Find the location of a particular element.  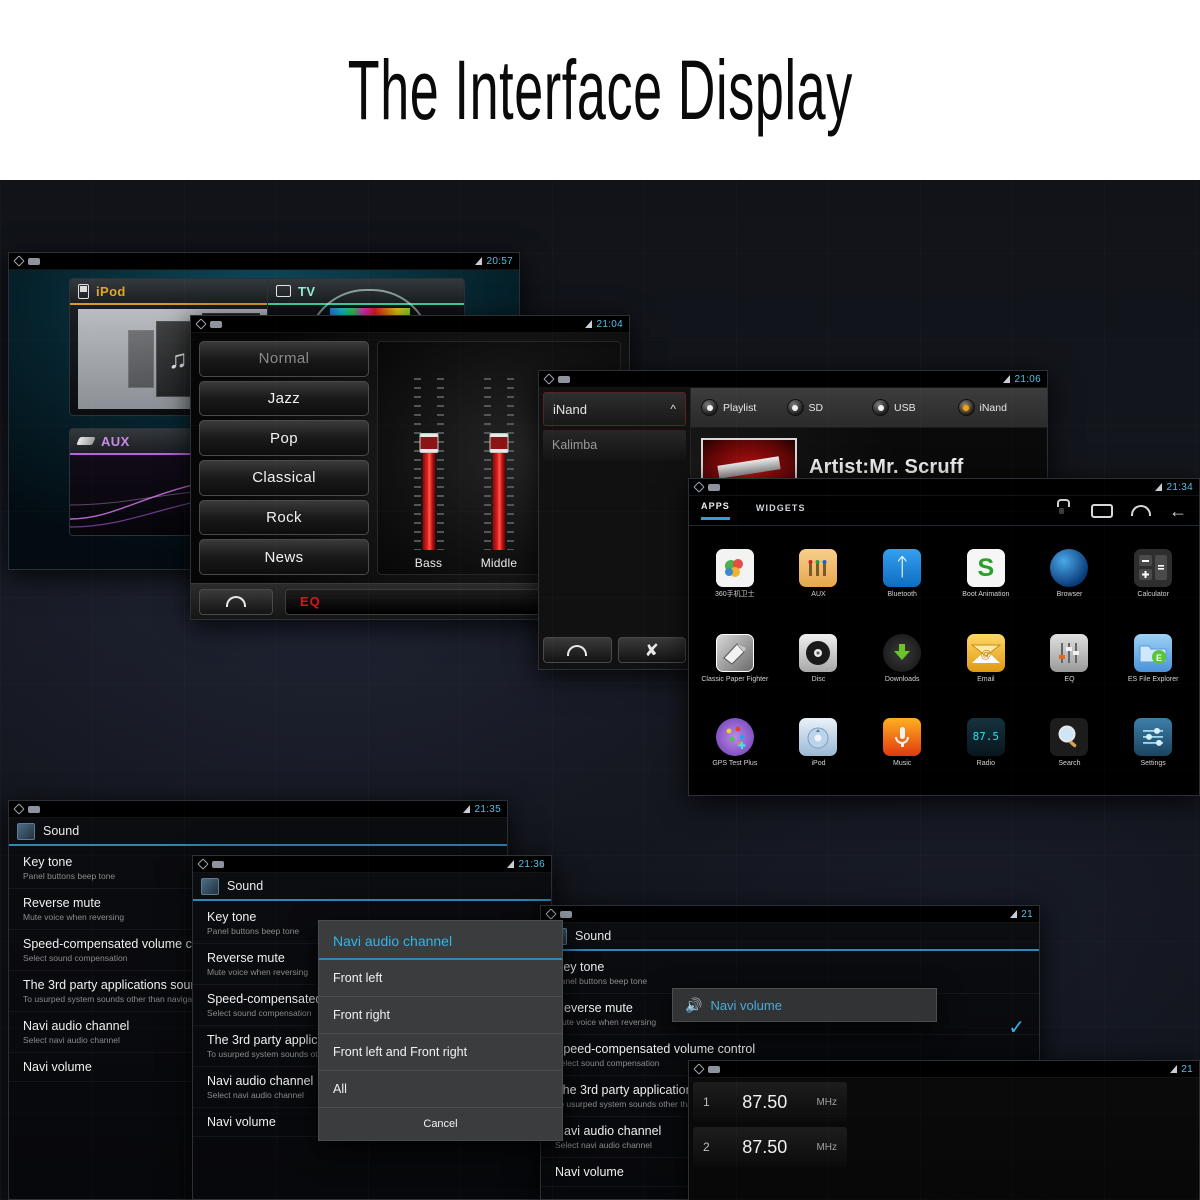

search-icon is located at coordinates (1069, 736).